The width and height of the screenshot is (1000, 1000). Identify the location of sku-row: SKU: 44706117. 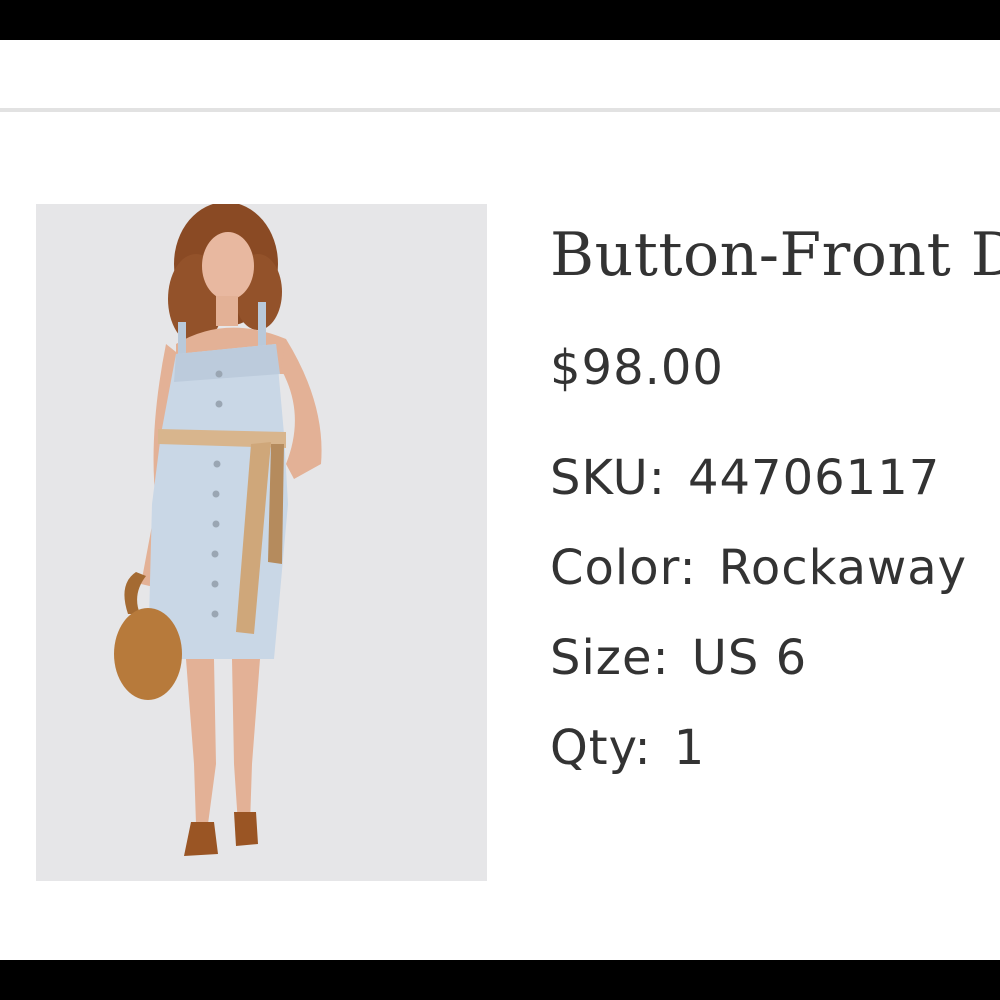
(745, 478).